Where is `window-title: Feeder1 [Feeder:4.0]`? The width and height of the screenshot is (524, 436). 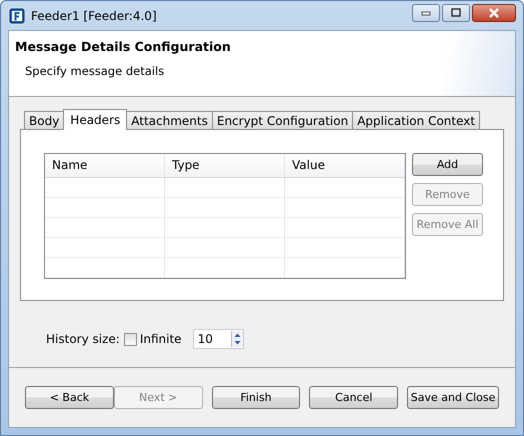
window-title: Feeder1 [Feeder:4.0] is located at coordinates (94, 15).